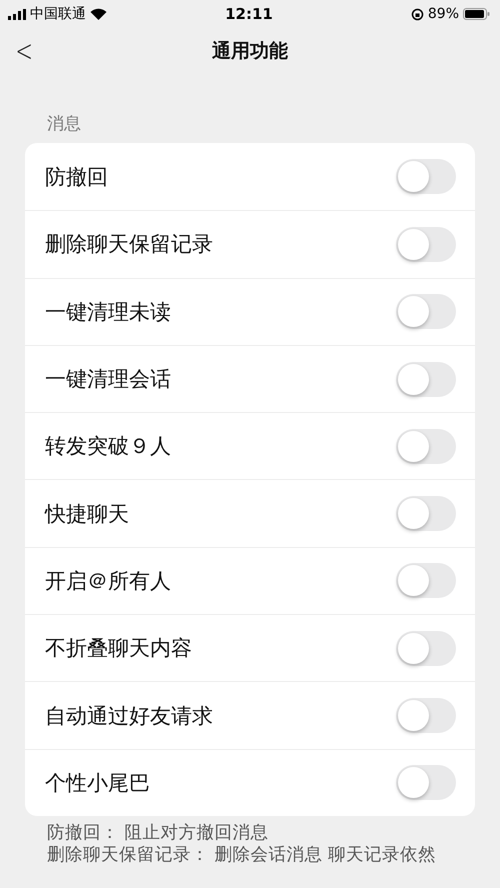 The image size is (500, 888). I want to click on setting-label: 一键清理未读, so click(108, 312).